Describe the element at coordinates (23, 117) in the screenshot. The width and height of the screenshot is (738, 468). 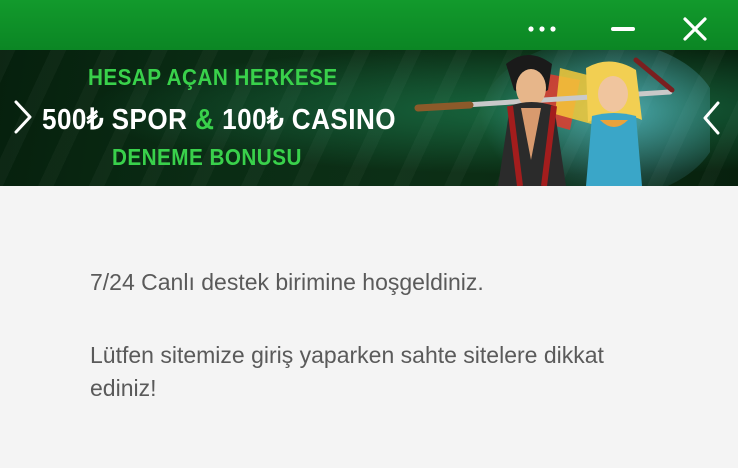
I see `chevron-left-icon` at that location.